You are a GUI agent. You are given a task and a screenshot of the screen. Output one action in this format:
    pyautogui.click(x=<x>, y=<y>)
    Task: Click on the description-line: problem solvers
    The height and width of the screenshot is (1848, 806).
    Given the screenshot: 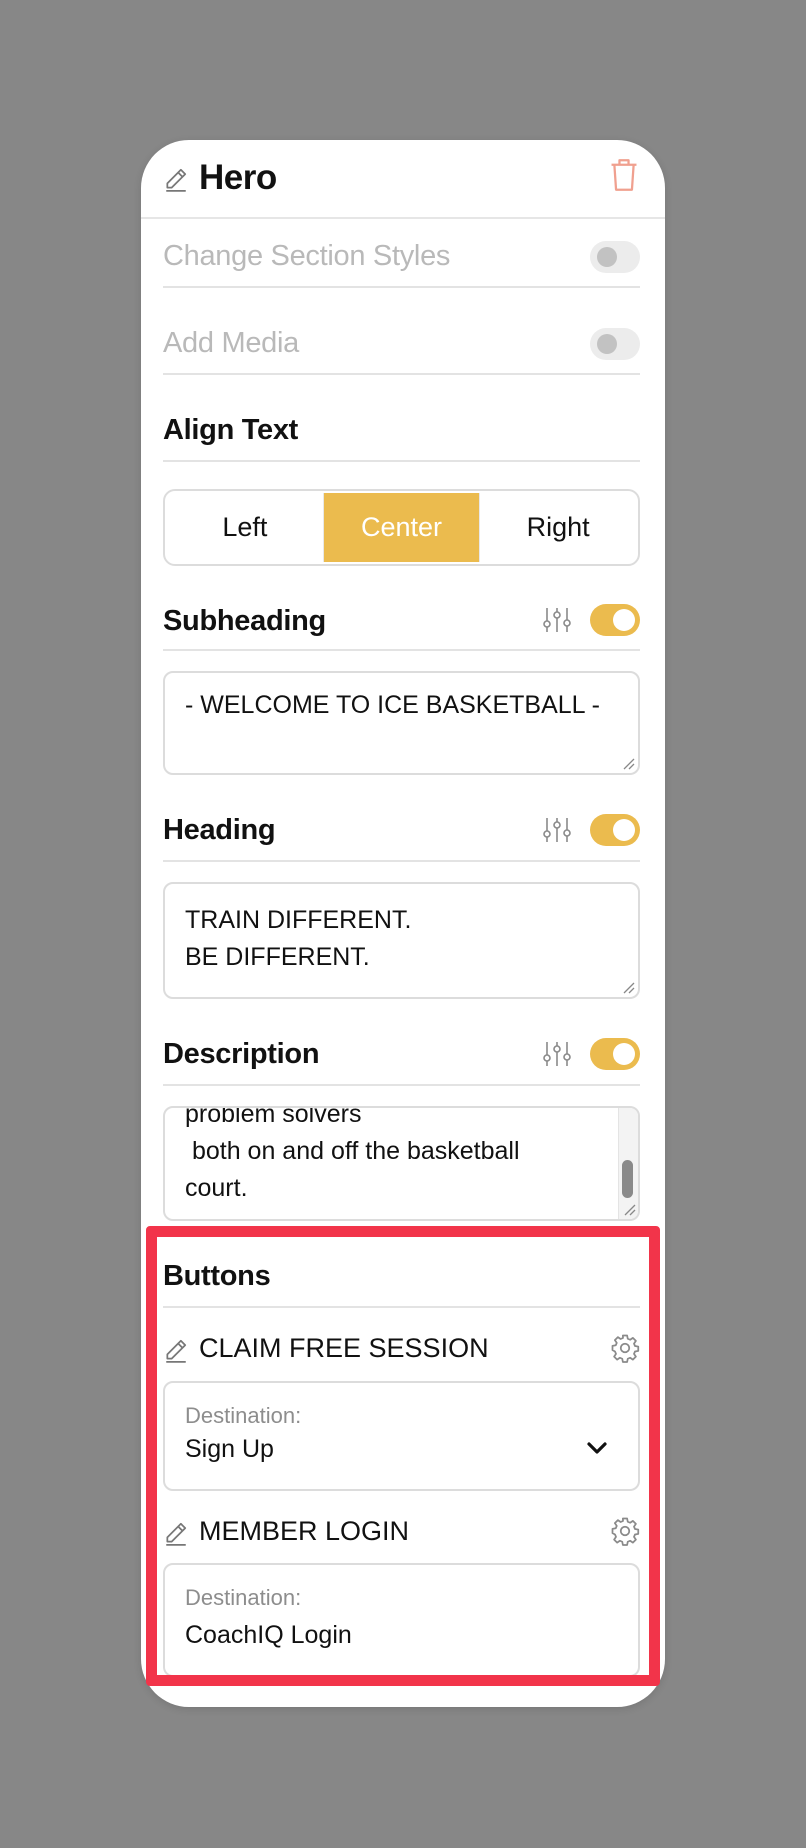 What is the action you would take?
    pyautogui.click(x=273, y=1117)
    